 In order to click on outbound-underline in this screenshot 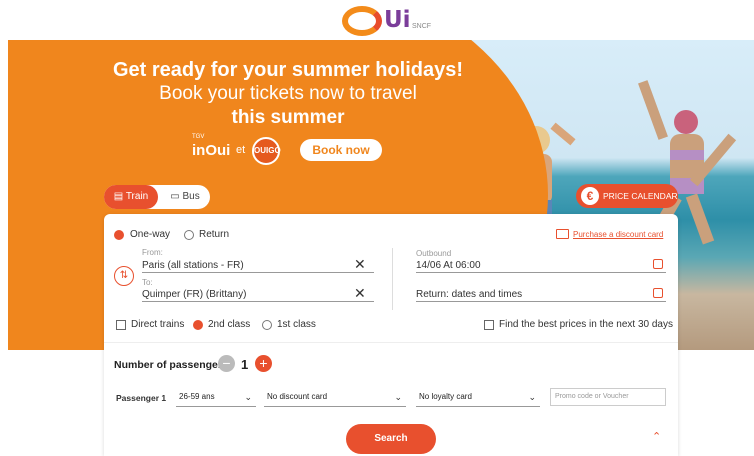, I will do `click(541, 272)`.